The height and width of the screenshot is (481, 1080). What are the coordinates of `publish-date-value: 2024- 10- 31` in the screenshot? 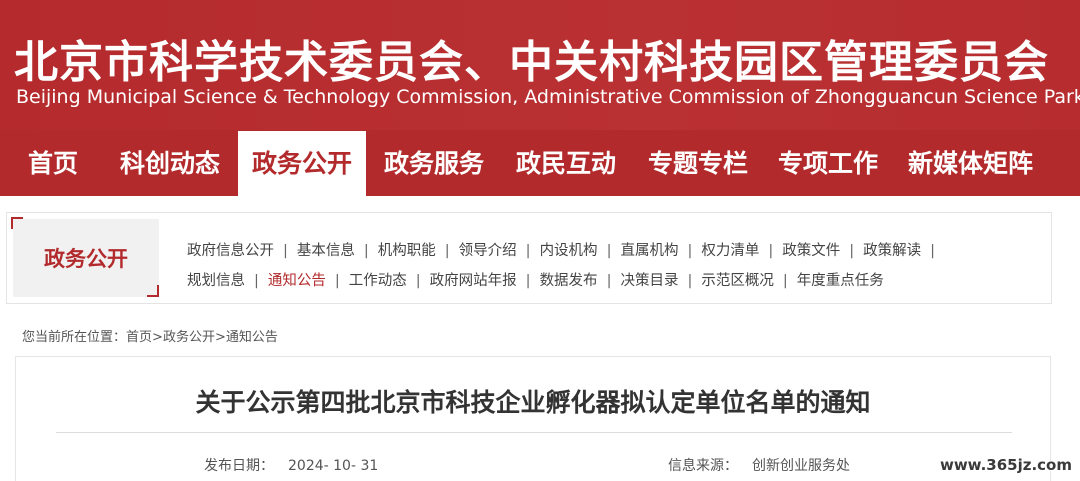 It's located at (333, 466).